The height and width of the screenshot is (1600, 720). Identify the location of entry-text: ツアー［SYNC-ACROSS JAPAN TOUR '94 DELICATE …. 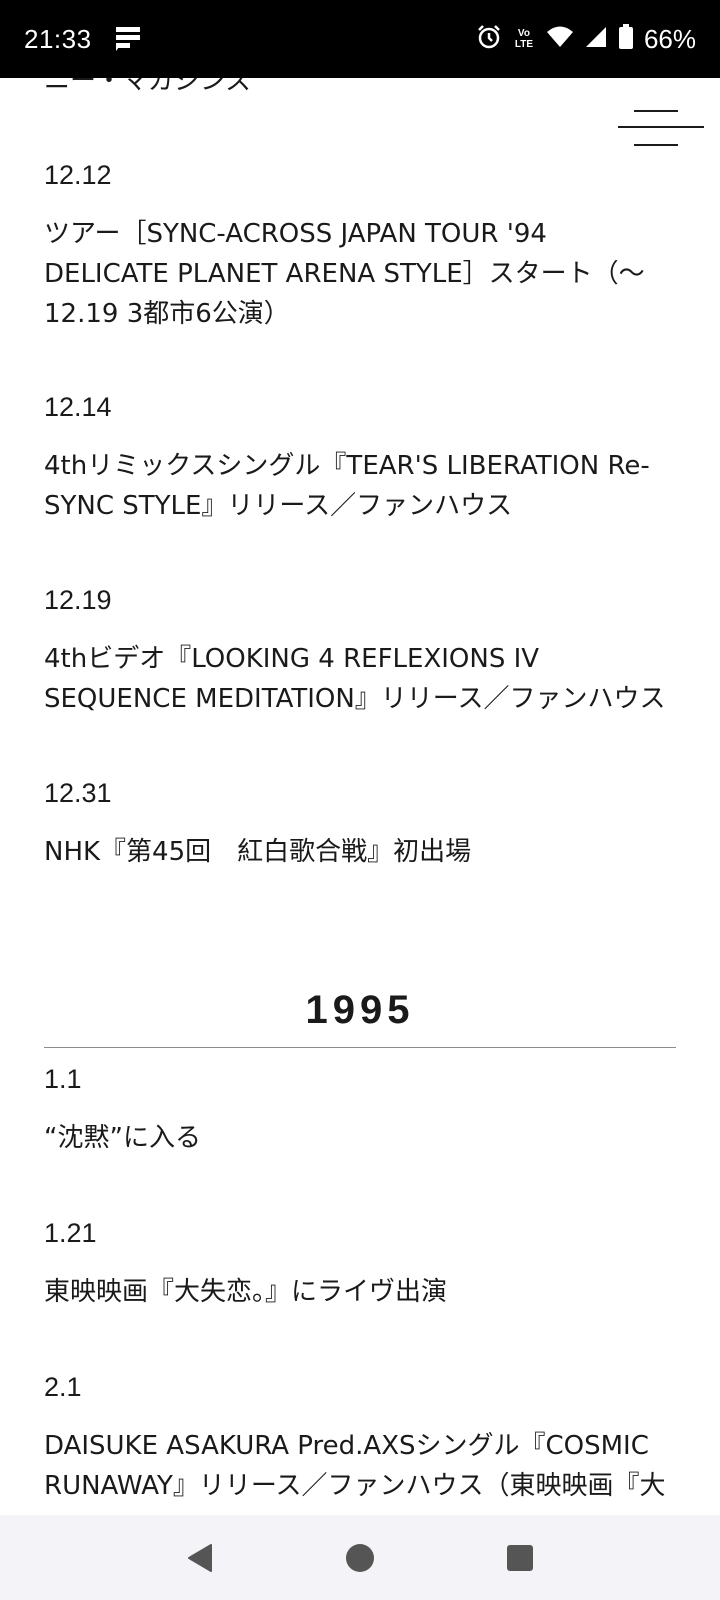
(344, 274).